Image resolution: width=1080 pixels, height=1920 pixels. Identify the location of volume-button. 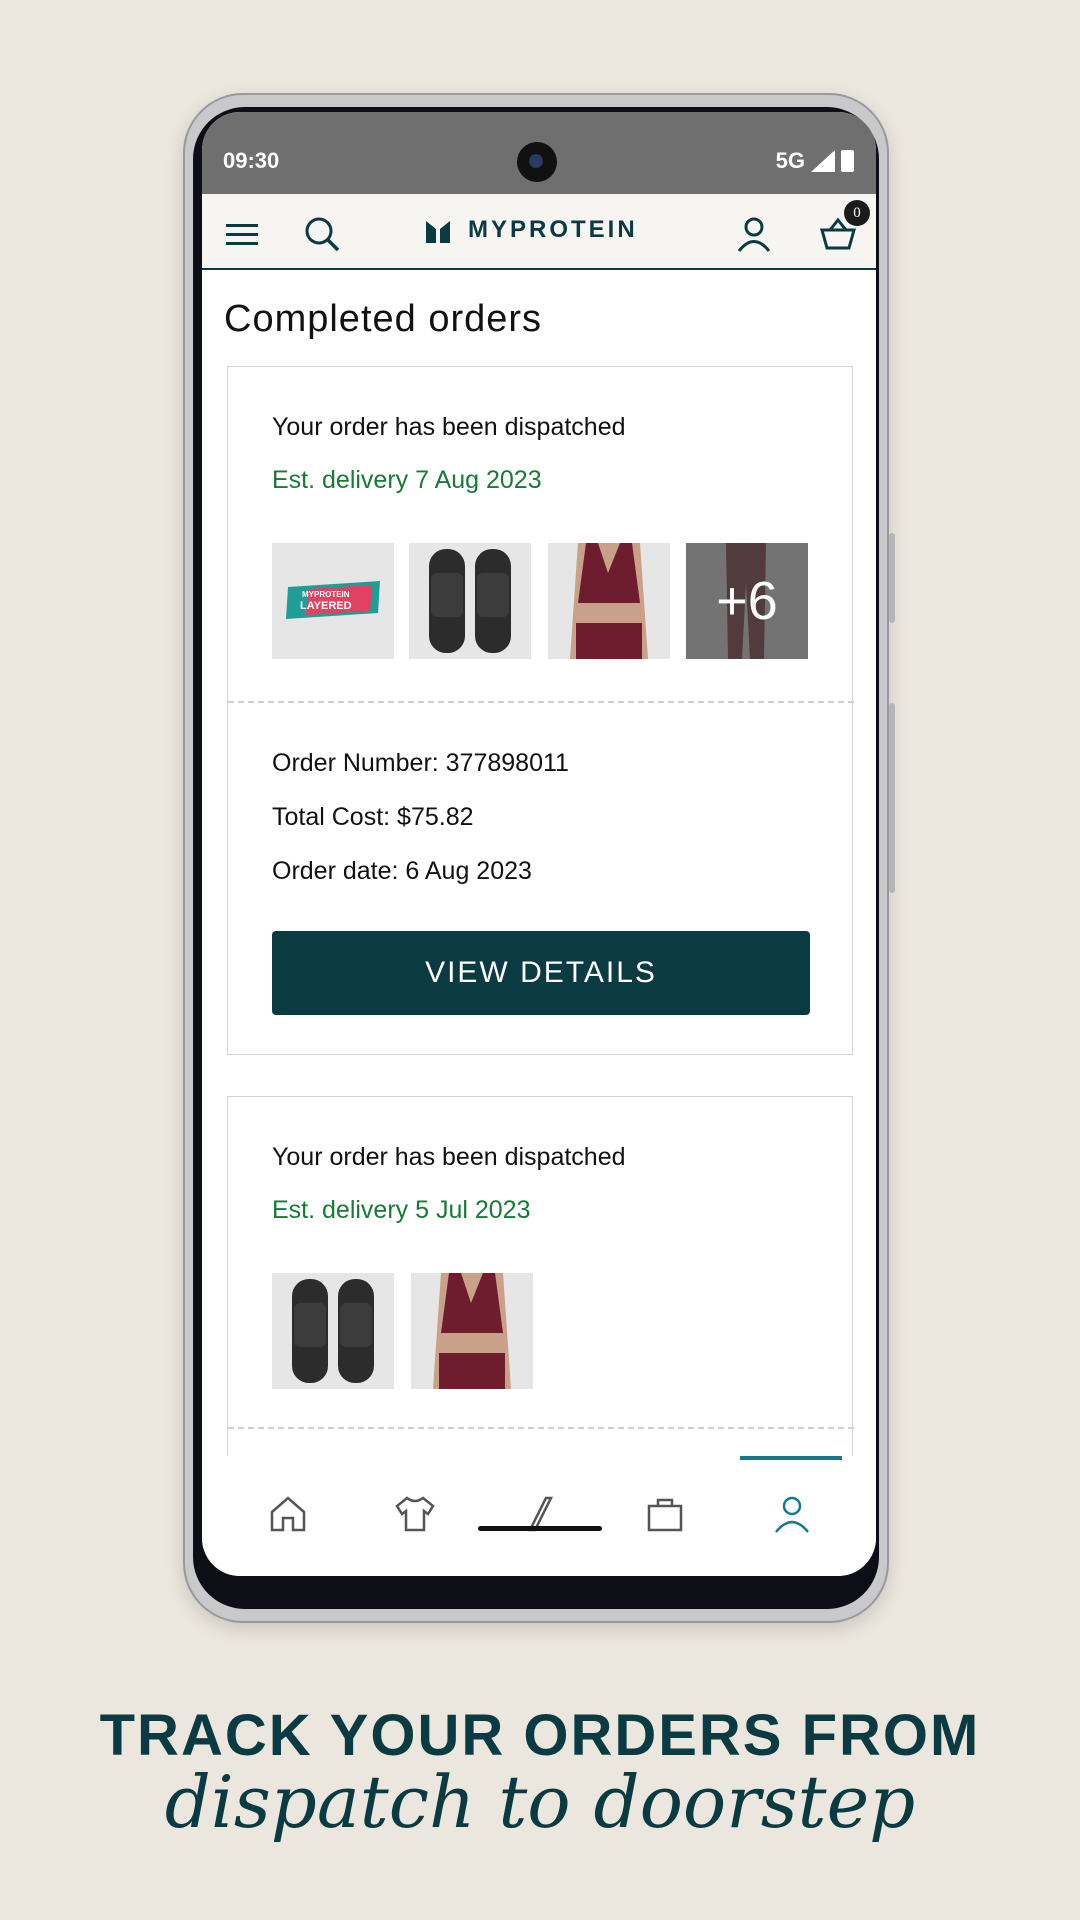
(892, 578).